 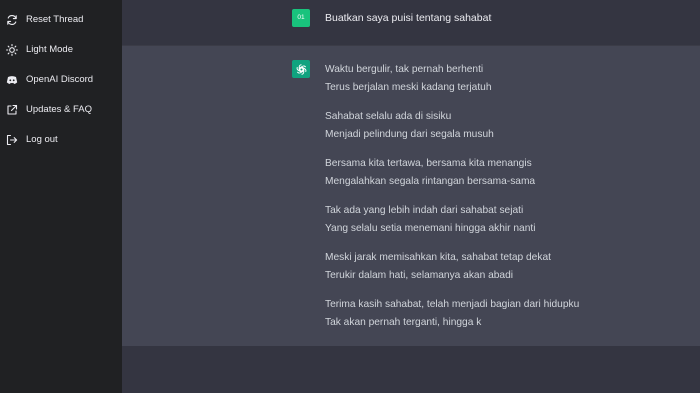 I want to click on assistant-avatar, so click(x=301, y=69).